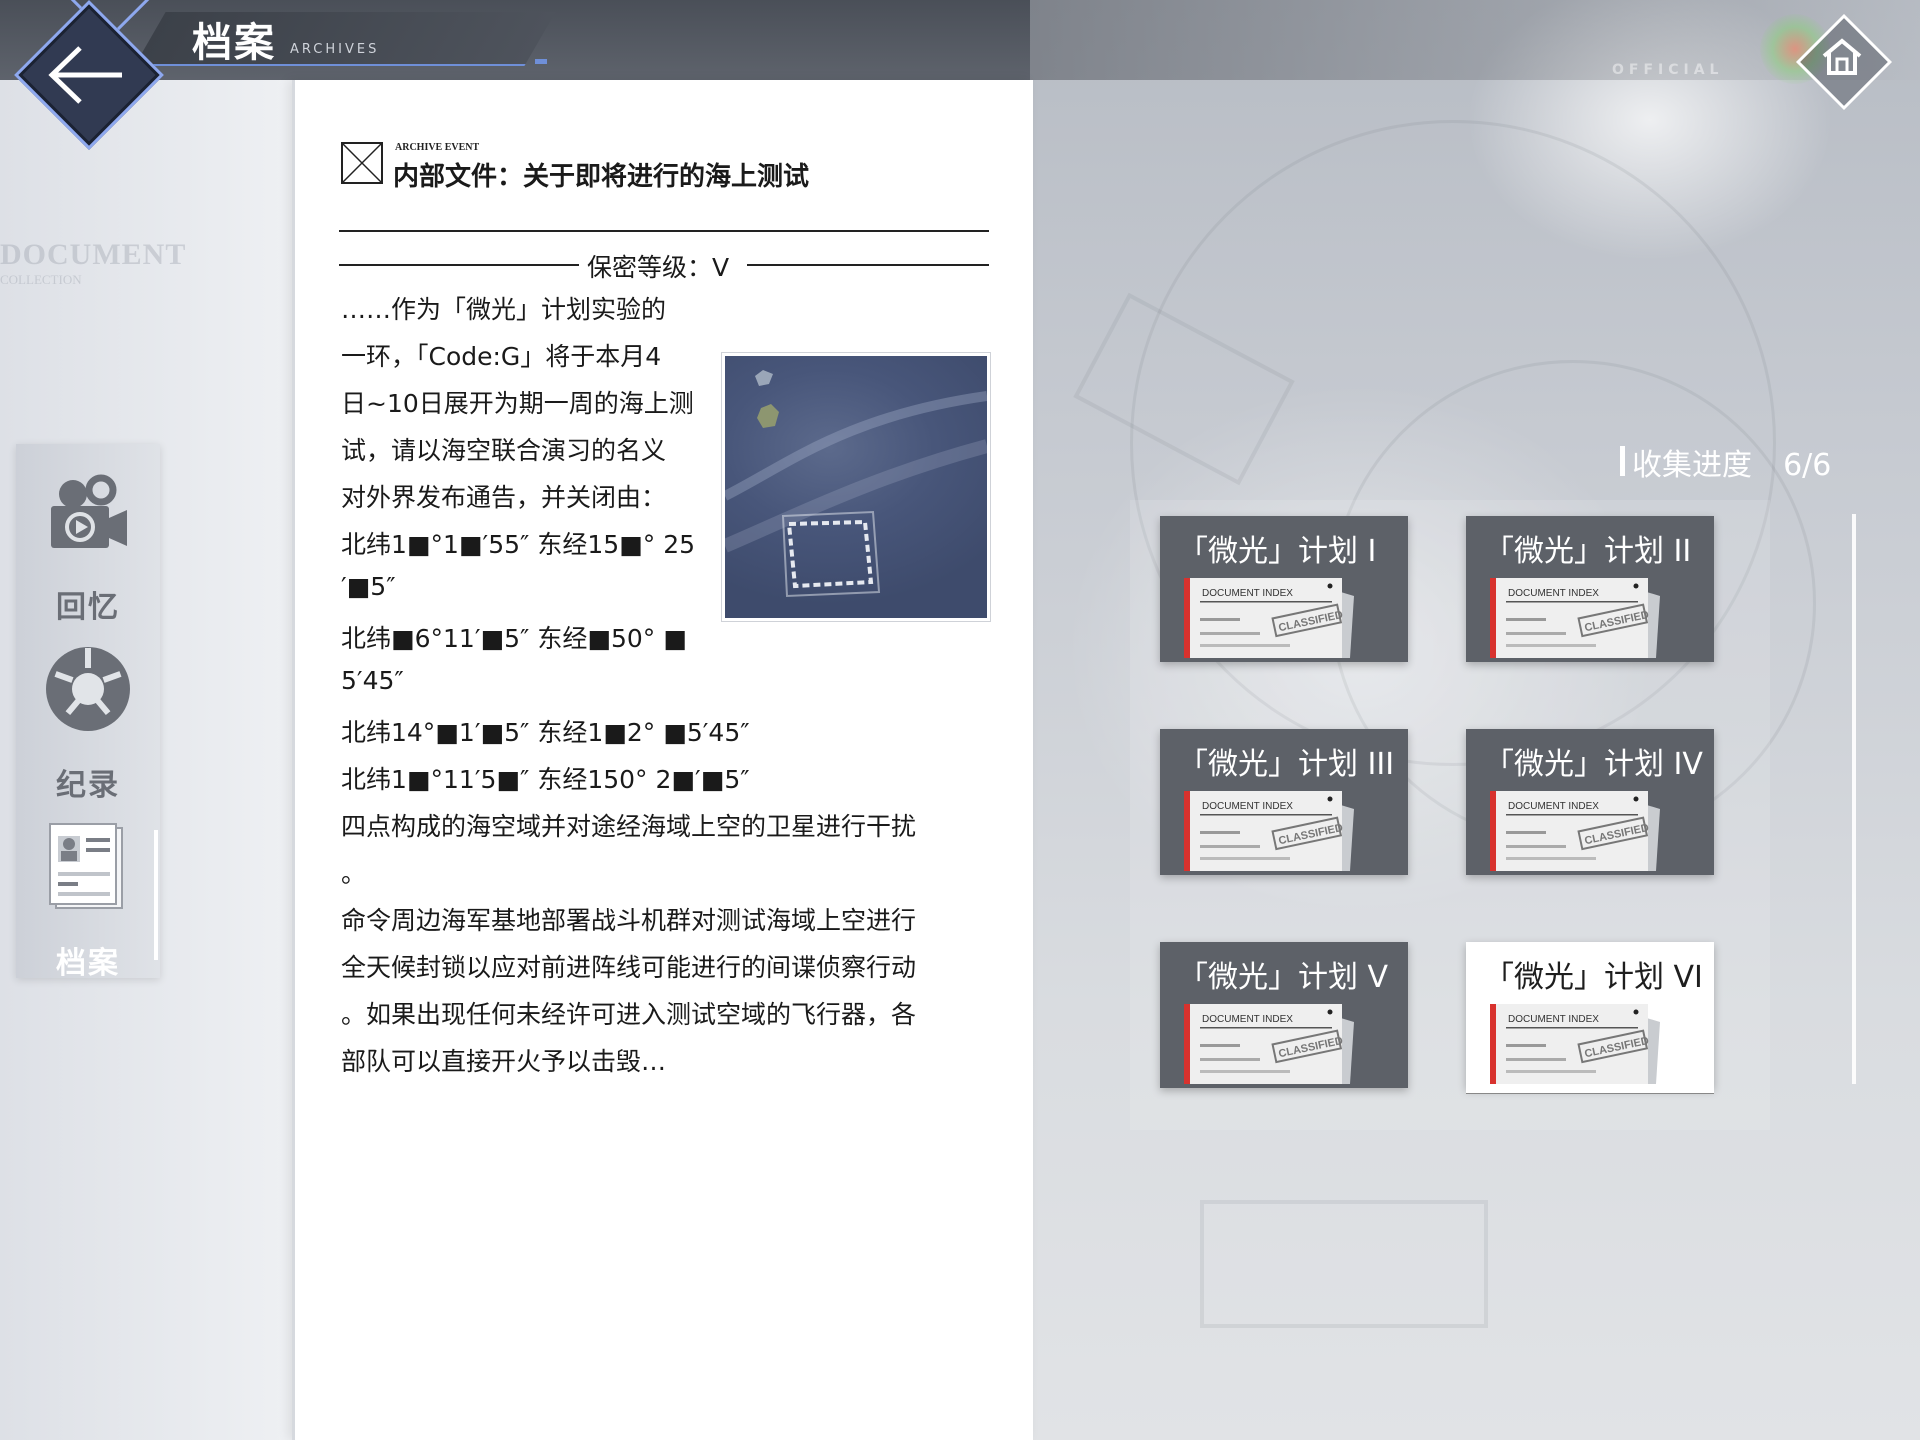 Image resolution: width=1920 pixels, height=1440 pixels. I want to click on archive-card: 「微光」计划 IV DOCUMENT INDEX CLASSIFIED, so click(1590, 802).